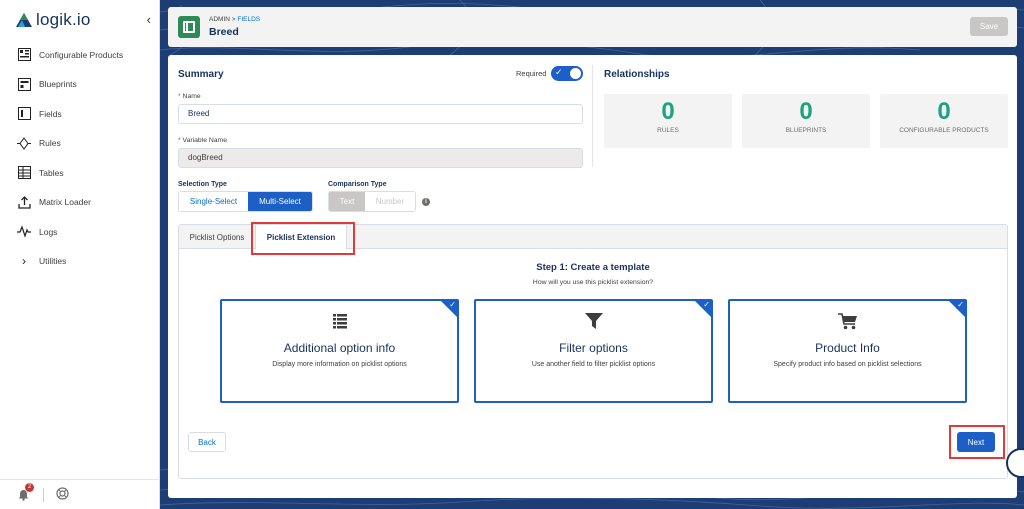 The height and width of the screenshot is (509, 1024). What do you see at coordinates (592, 116) in the screenshot?
I see `column-divider` at bounding box center [592, 116].